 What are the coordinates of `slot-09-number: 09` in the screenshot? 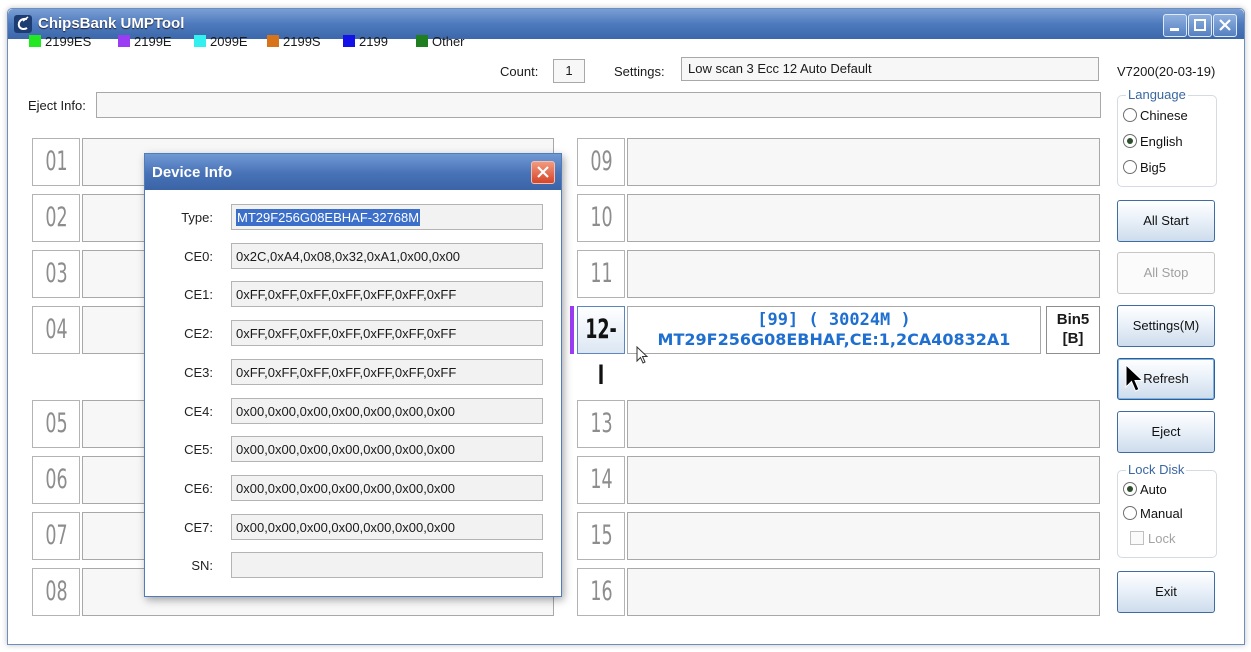 It's located at (601, 162).